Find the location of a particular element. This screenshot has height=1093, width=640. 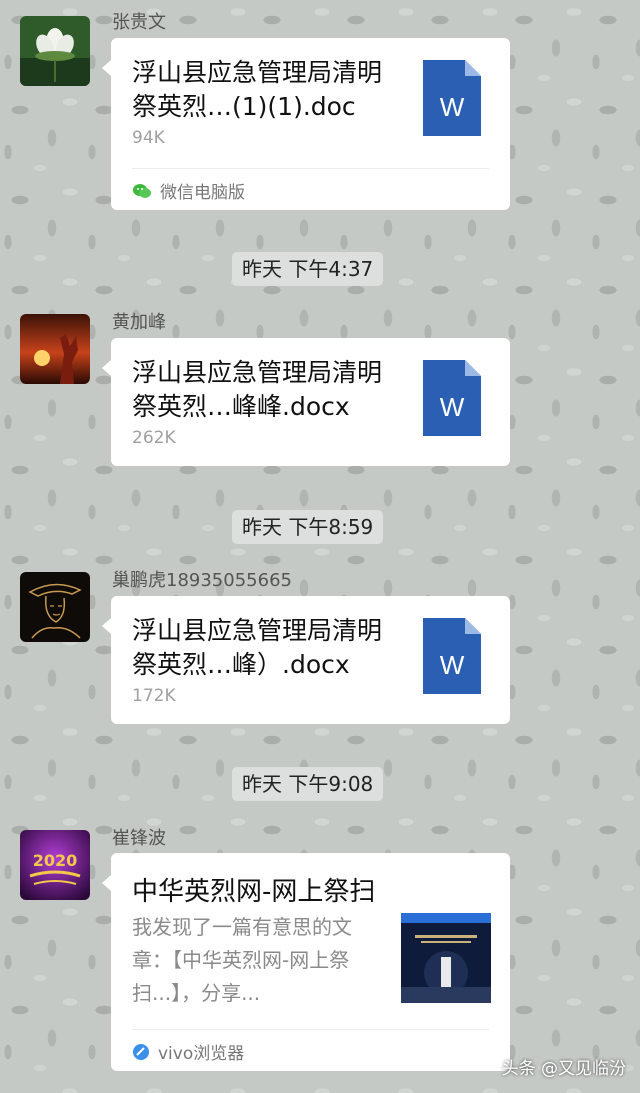

timestamp-chip: 昨天 下午9:08 is located at coordinates (308, 784).